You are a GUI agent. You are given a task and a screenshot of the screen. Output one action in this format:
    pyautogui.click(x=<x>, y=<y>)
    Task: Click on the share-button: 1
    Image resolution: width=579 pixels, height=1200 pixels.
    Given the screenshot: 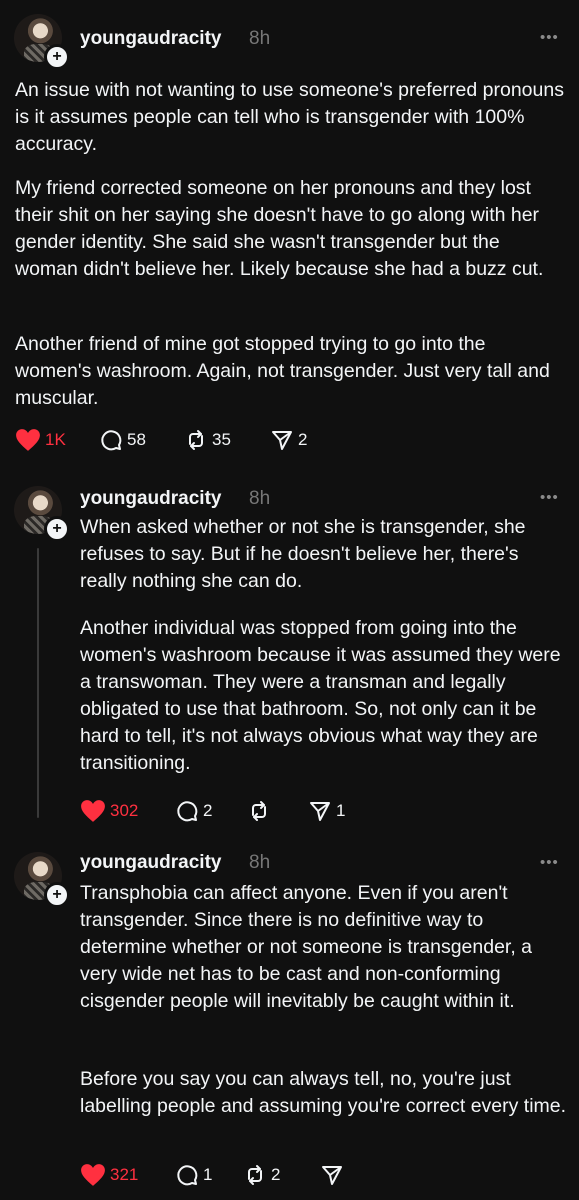 What is the action you would take?
    pyautogui.click(x=326, y=811)
    